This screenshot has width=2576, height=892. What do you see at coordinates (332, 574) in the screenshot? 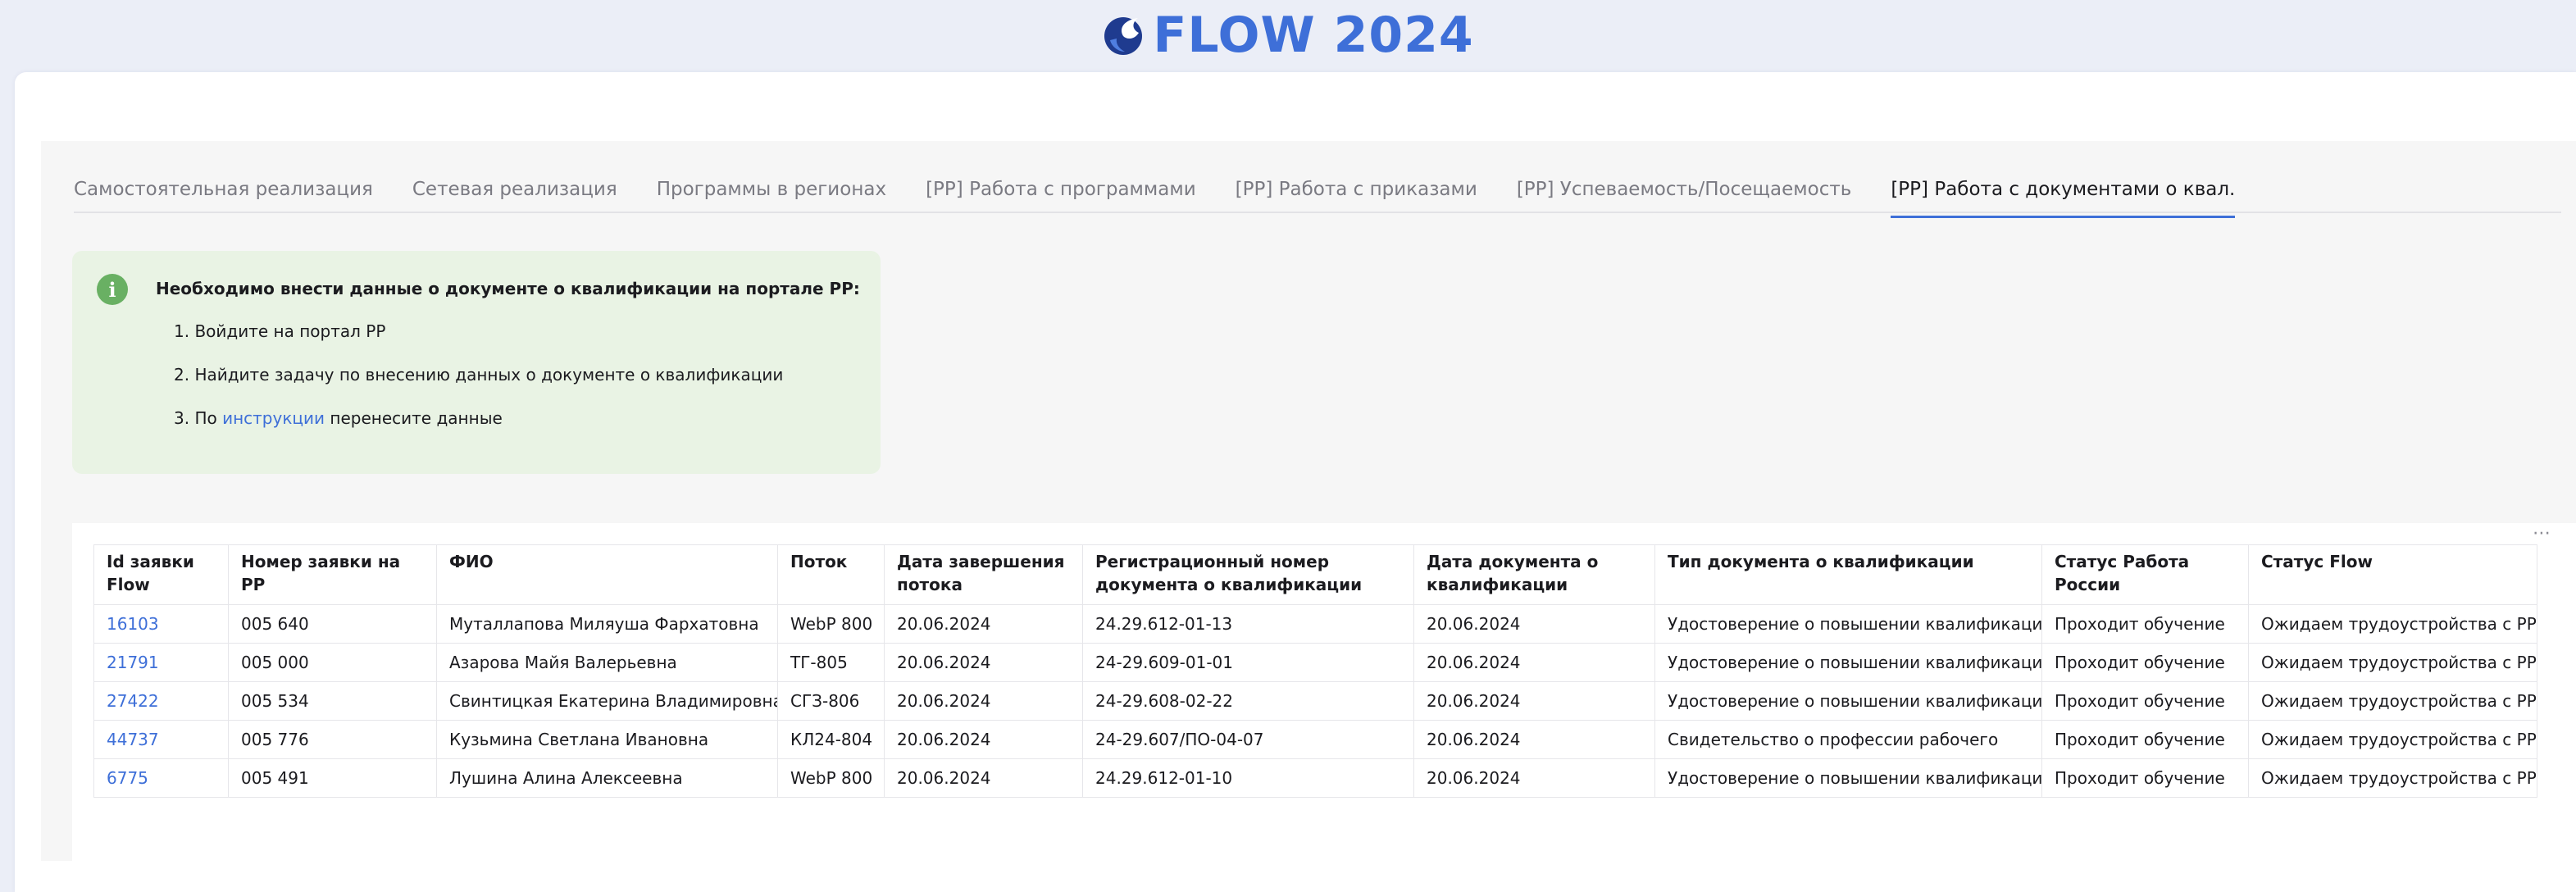
I see `column-header-rr-request-number: Номер заявки на РР` at bounding box center [332, 574].